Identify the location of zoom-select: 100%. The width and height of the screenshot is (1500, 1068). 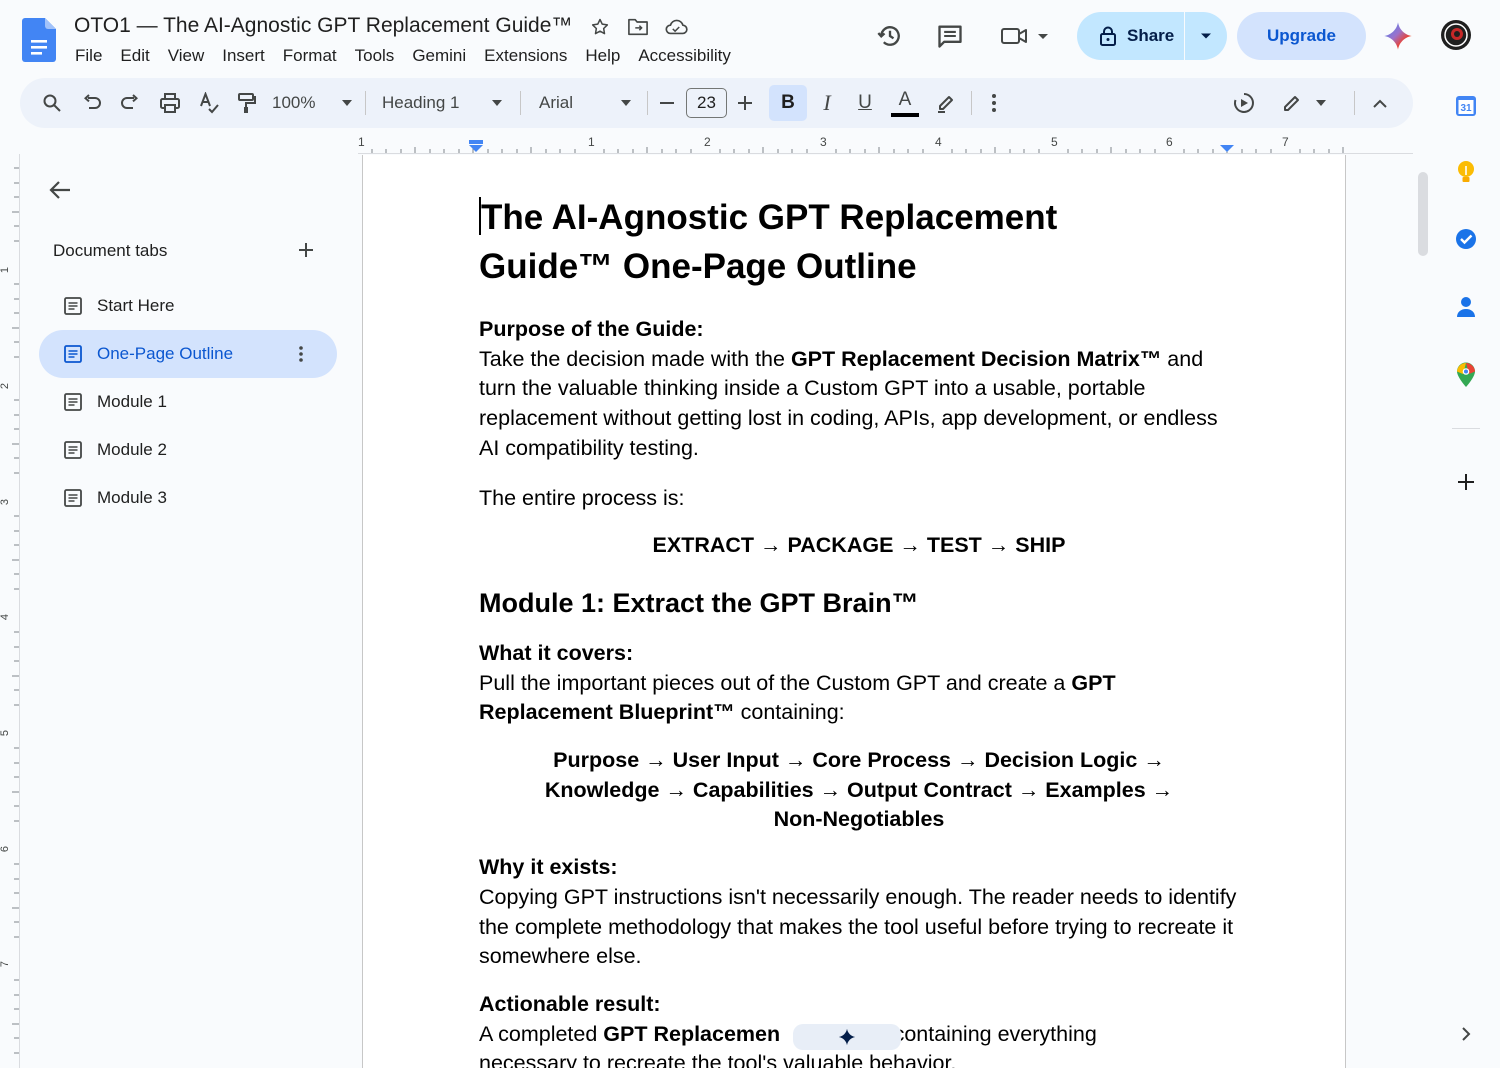
(312, 103).